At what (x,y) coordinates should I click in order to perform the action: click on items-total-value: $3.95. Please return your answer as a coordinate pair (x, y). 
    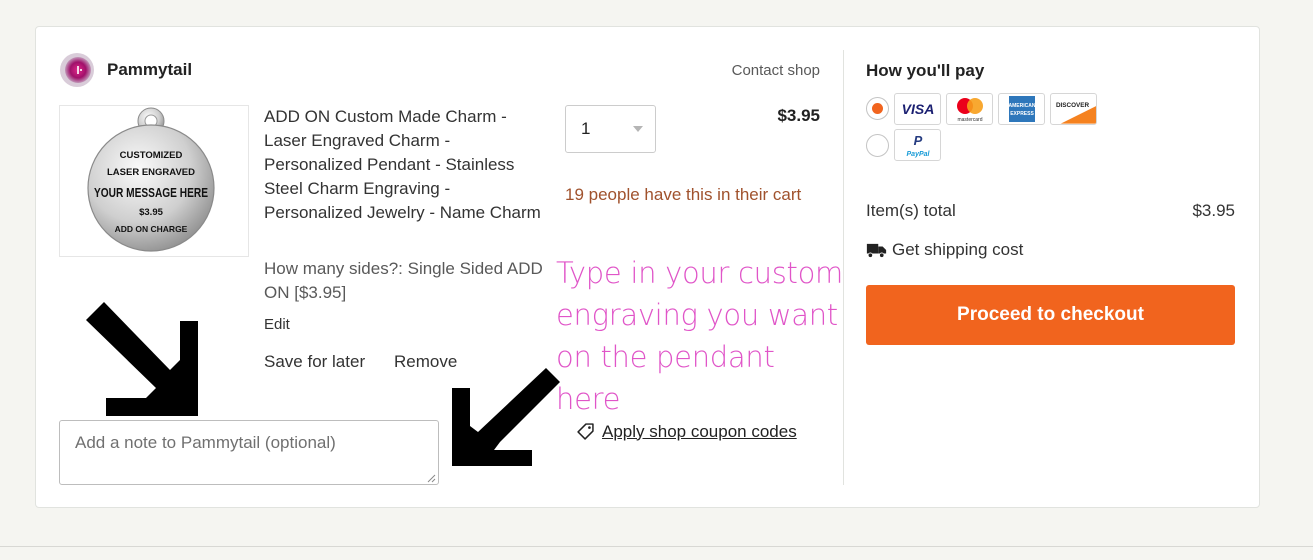
    Looking at the image, I should click on (1213, 210).